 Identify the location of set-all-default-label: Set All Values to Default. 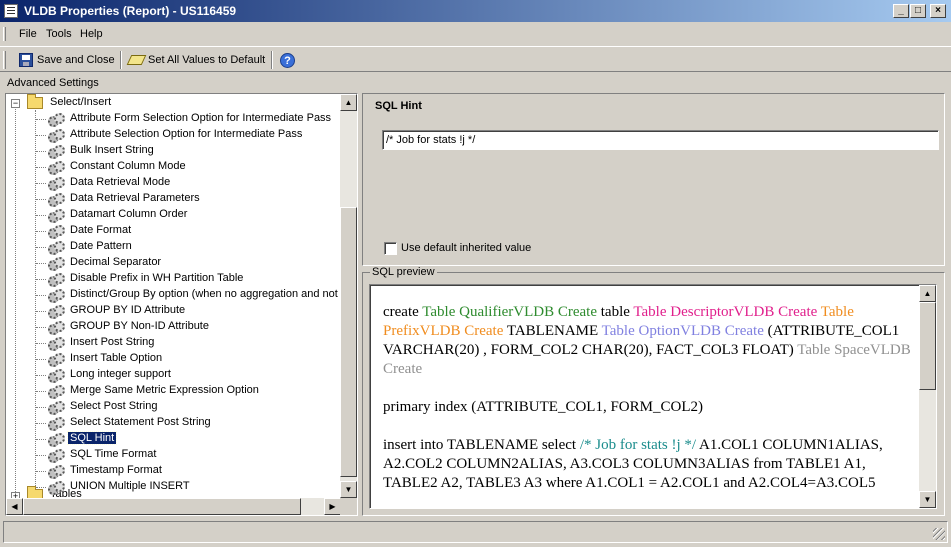
(207, 60).